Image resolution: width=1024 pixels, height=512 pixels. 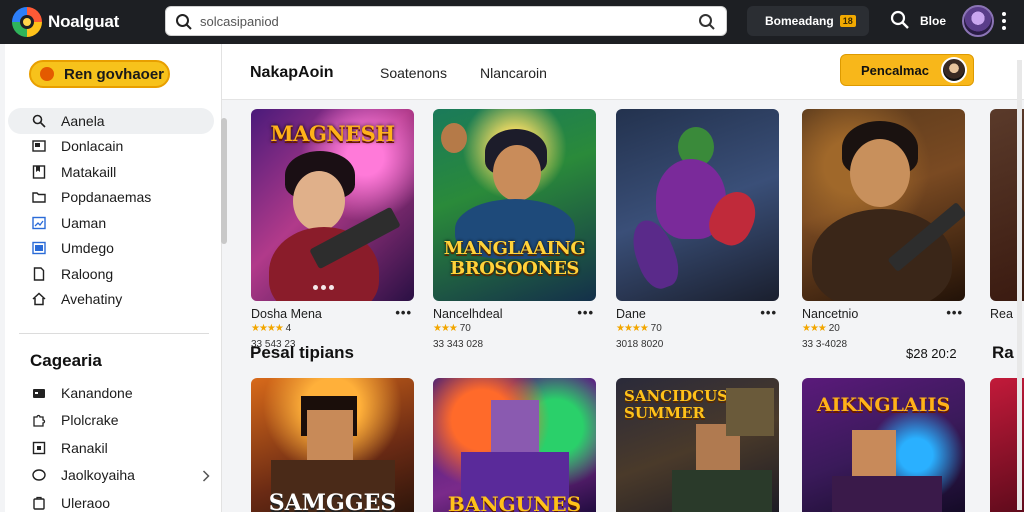 What do you see at coordinates (978, 21) in the screenshot?
I see `user-avatar` at bounding box center [978, 21].